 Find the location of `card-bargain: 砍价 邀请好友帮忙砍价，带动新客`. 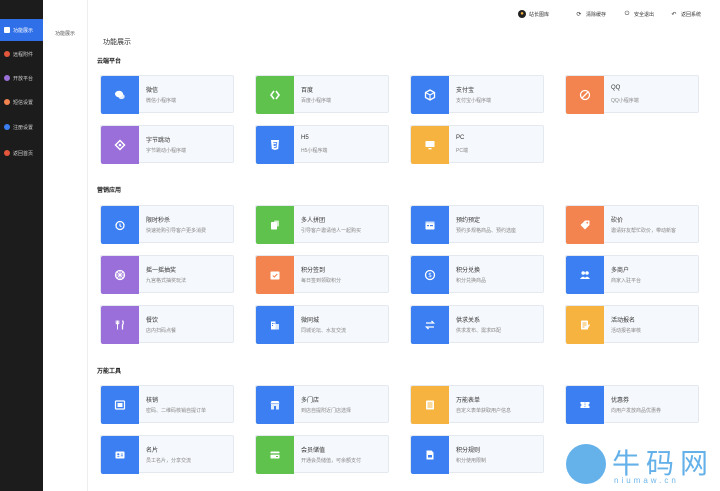

card-bargain: 砍价 邀请好友帮忙砍价，带动新客 is located at coordinates (632, 224).